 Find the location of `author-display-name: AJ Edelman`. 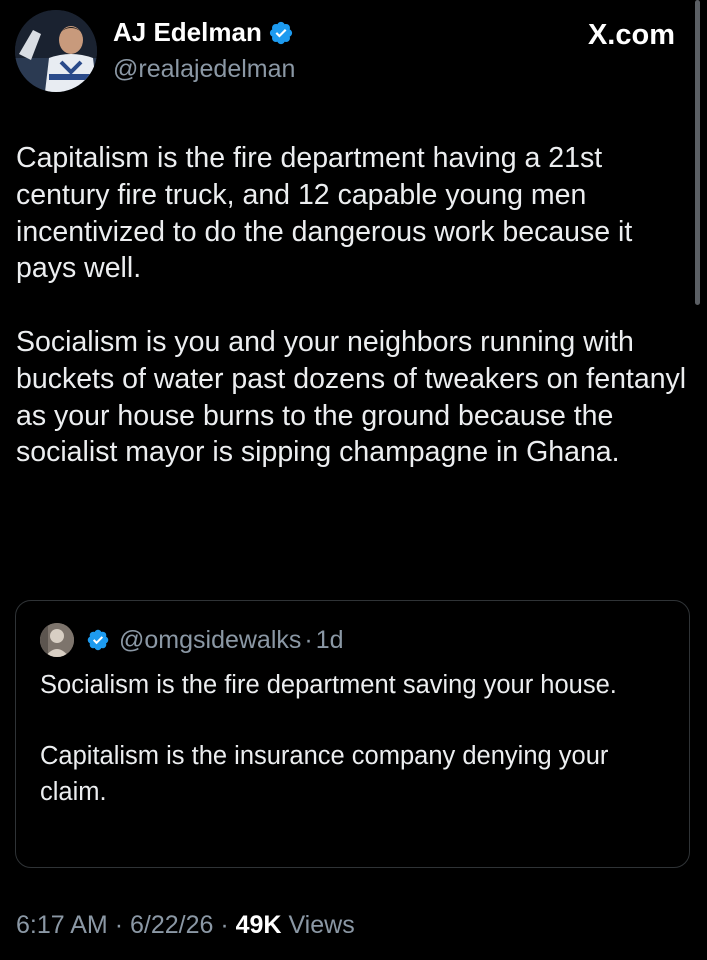

author-display-name: AJ Edelman is located at coordinates (187, 32).